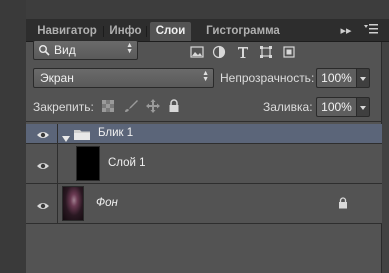  What do you see at coordinates (371, 31) in the screenshot?
I see `panel-menu-icon` at bounding box center [371, 31].